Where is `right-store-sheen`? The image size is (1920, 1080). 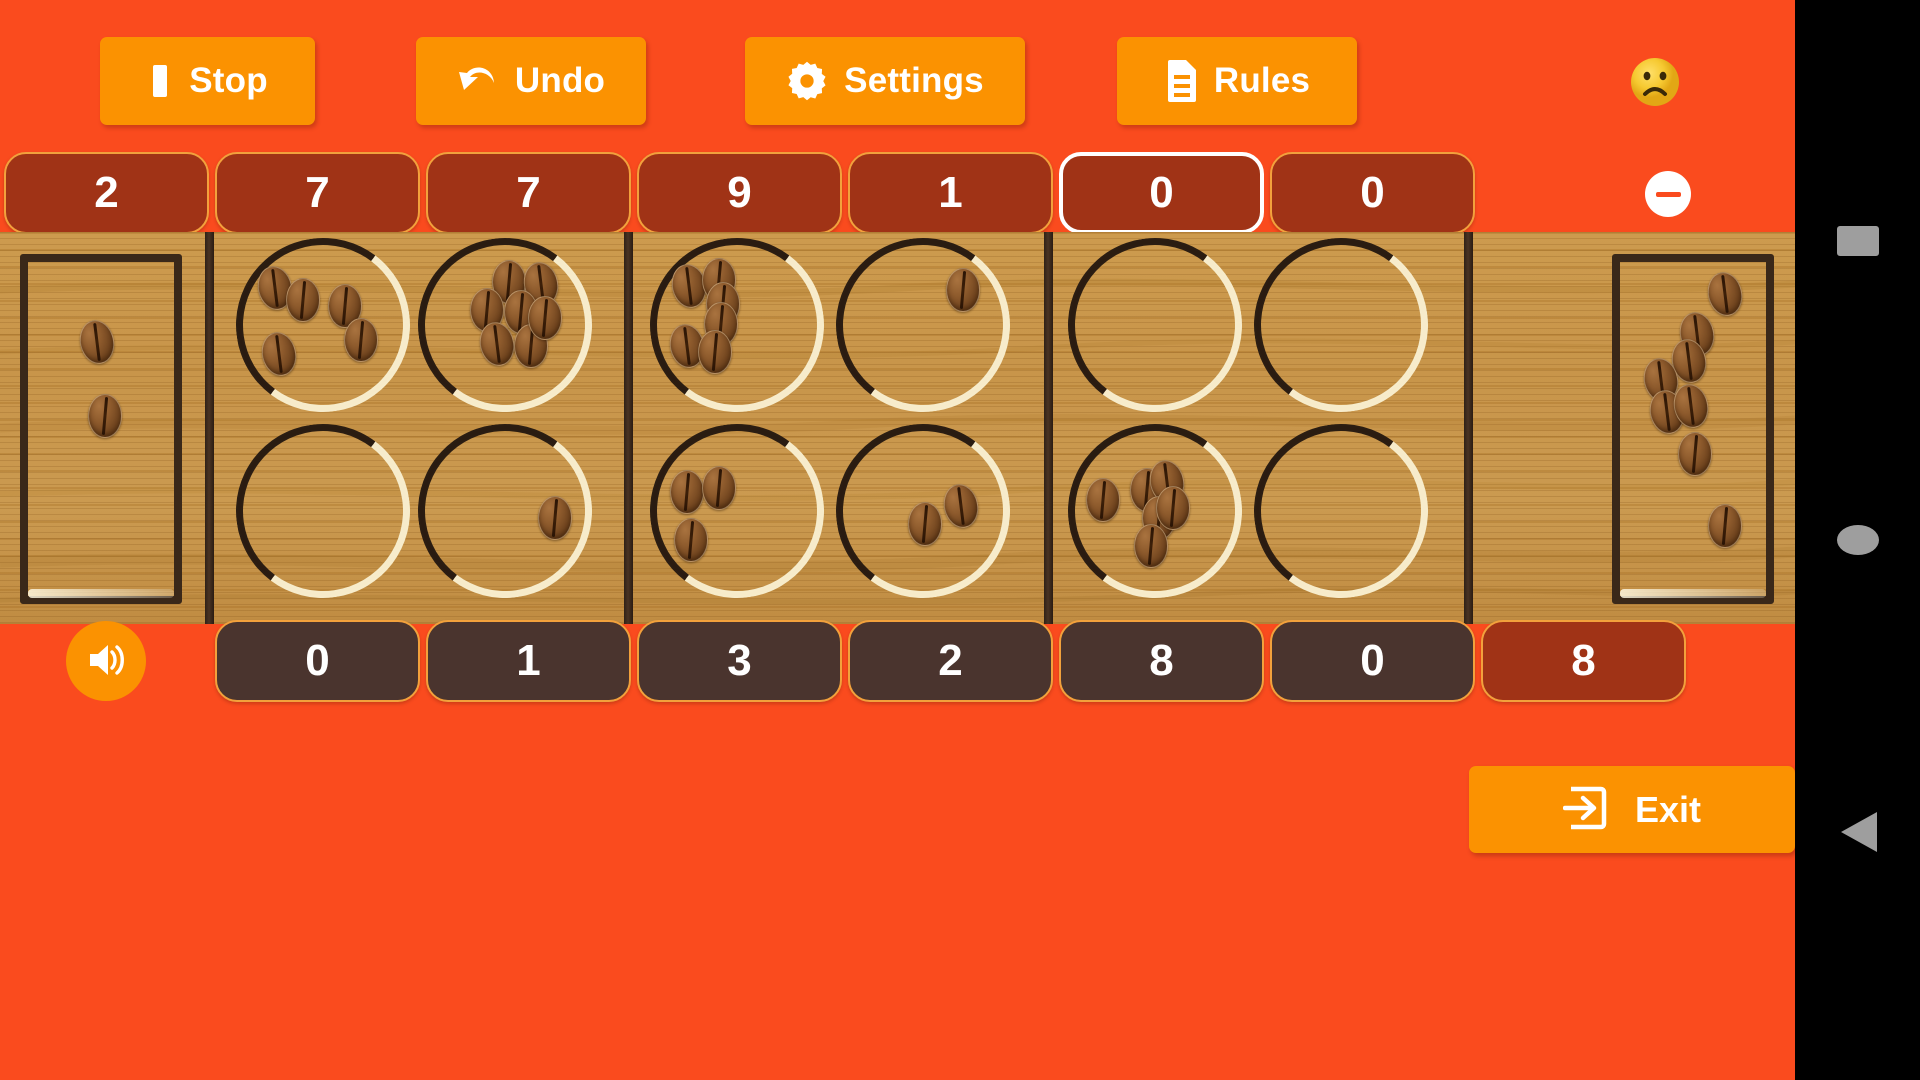
right-store-sheen is located at coordinates (1693, 593).